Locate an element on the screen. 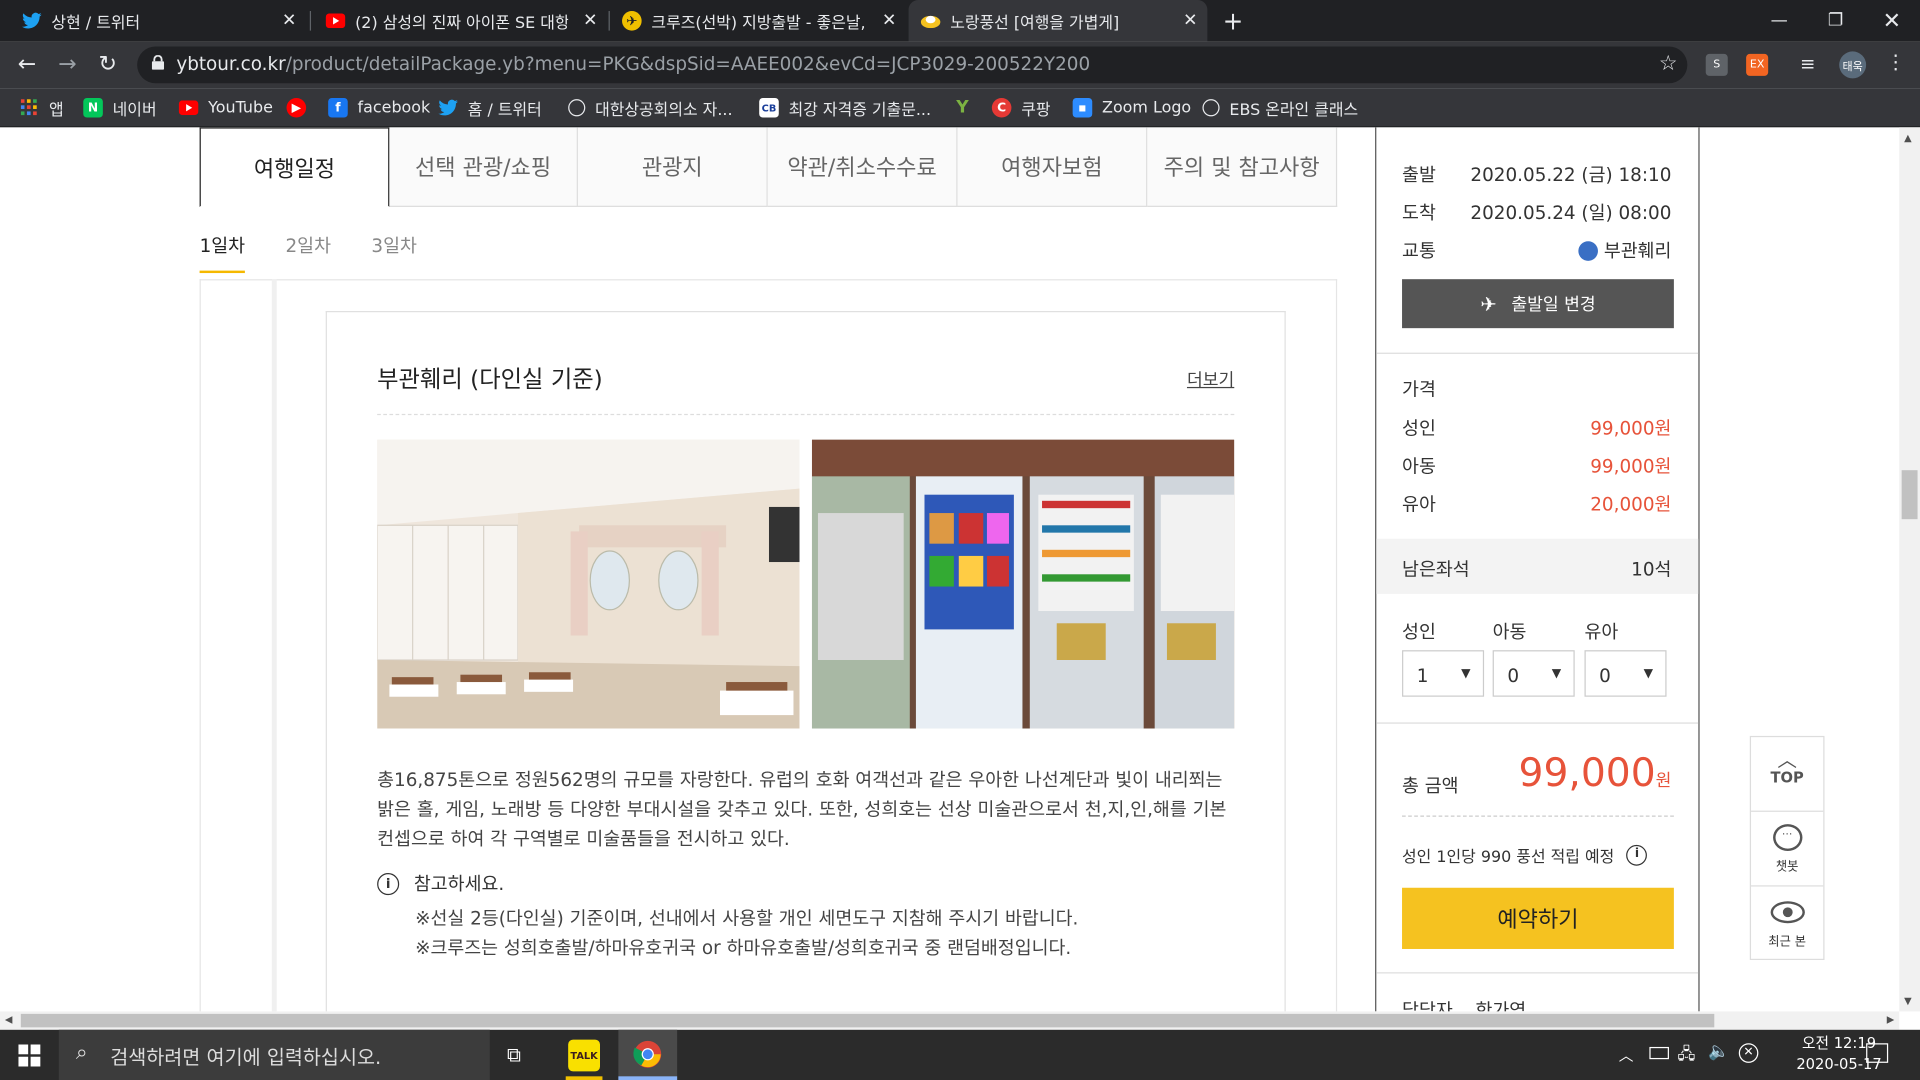 The image size is (1920, 1080). browser-tab-active: 노랑풍선 [여행을 가볍게] ✕ is located at coordinates (1058, 21).